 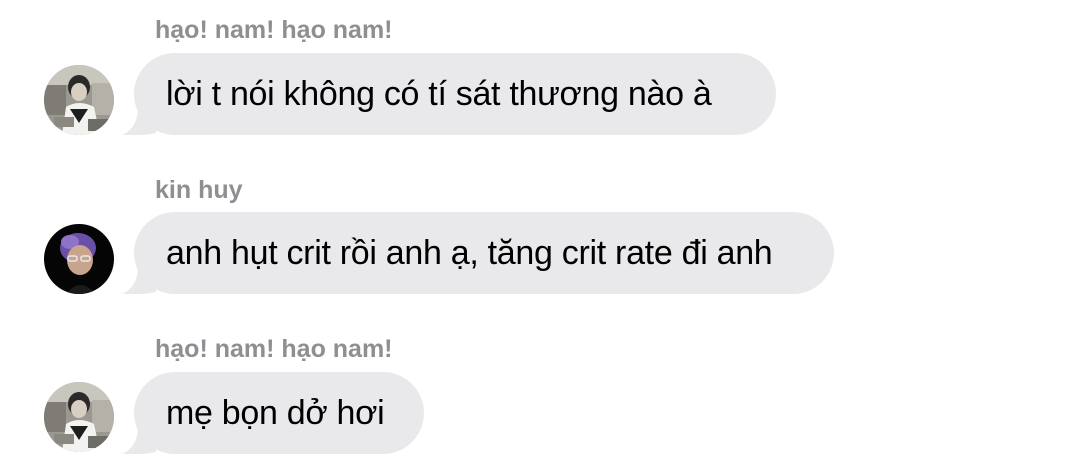 What do you see at coordinates (199, 190) in the screenshot?
I see `sender-name: kin huy` at bounding box center [199, 190].